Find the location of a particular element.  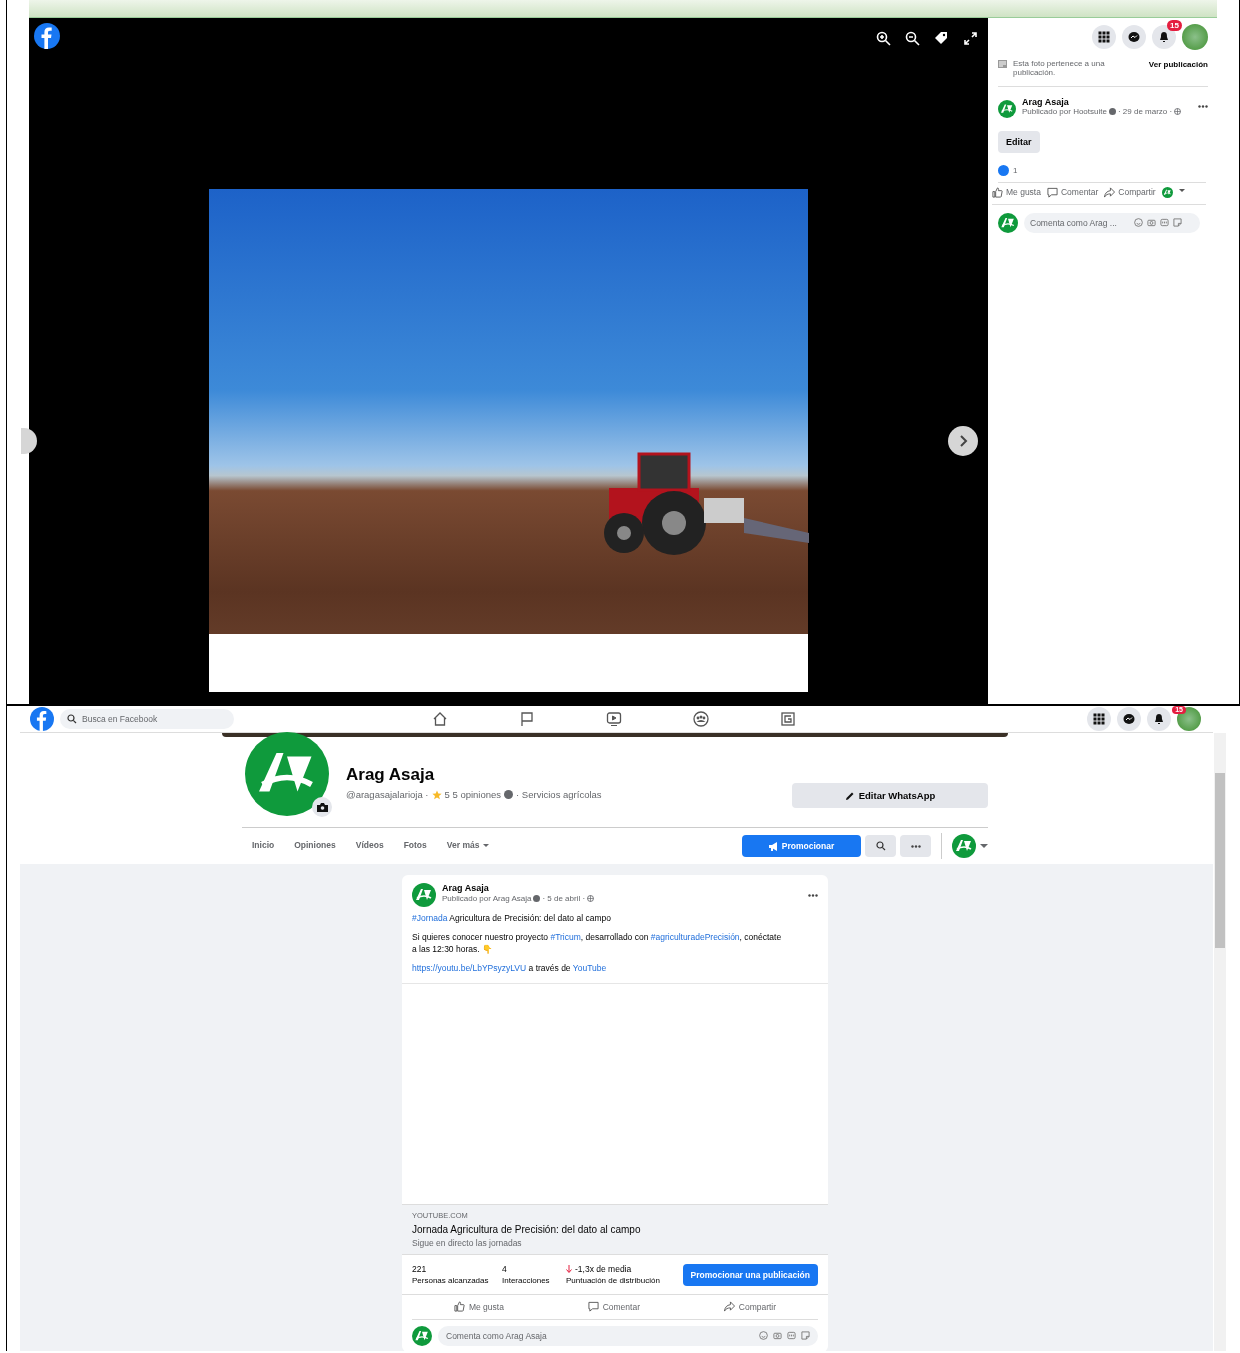

comment-box: Comenta como Arag Asaja is located at coordinates (628, 1335).